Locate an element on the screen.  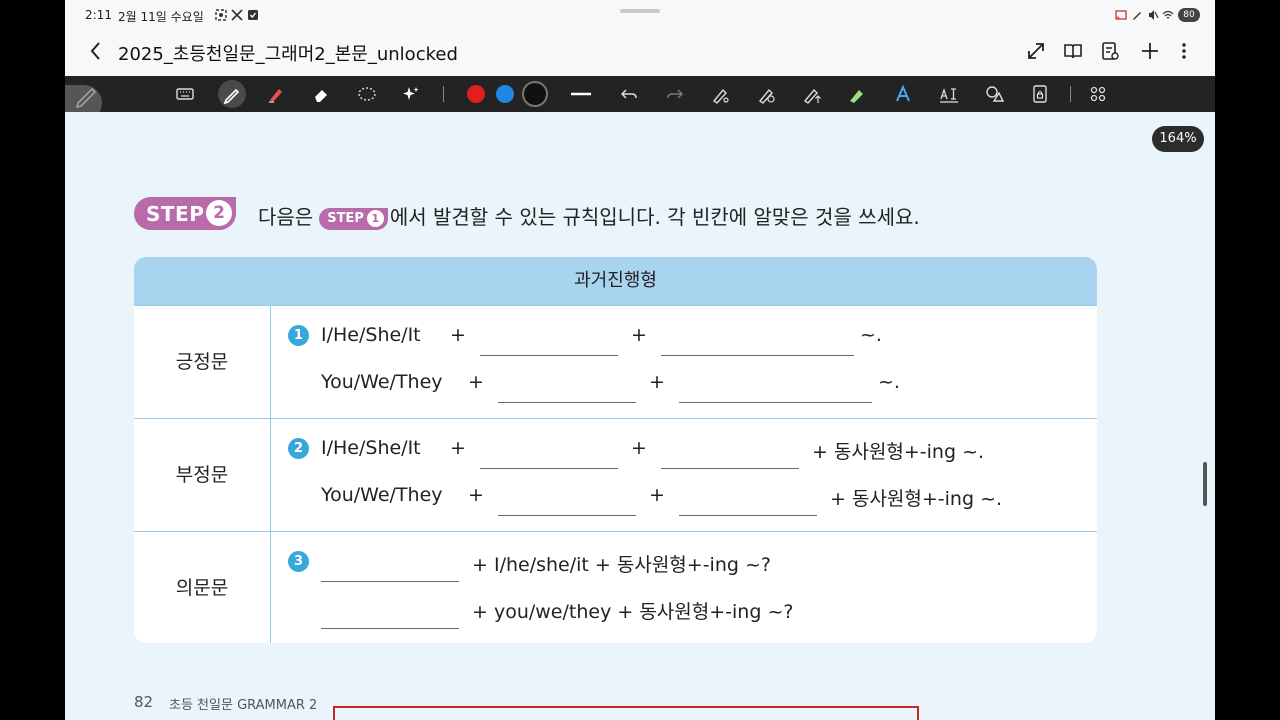
shapes-icon is located at coordinates (994, 94).